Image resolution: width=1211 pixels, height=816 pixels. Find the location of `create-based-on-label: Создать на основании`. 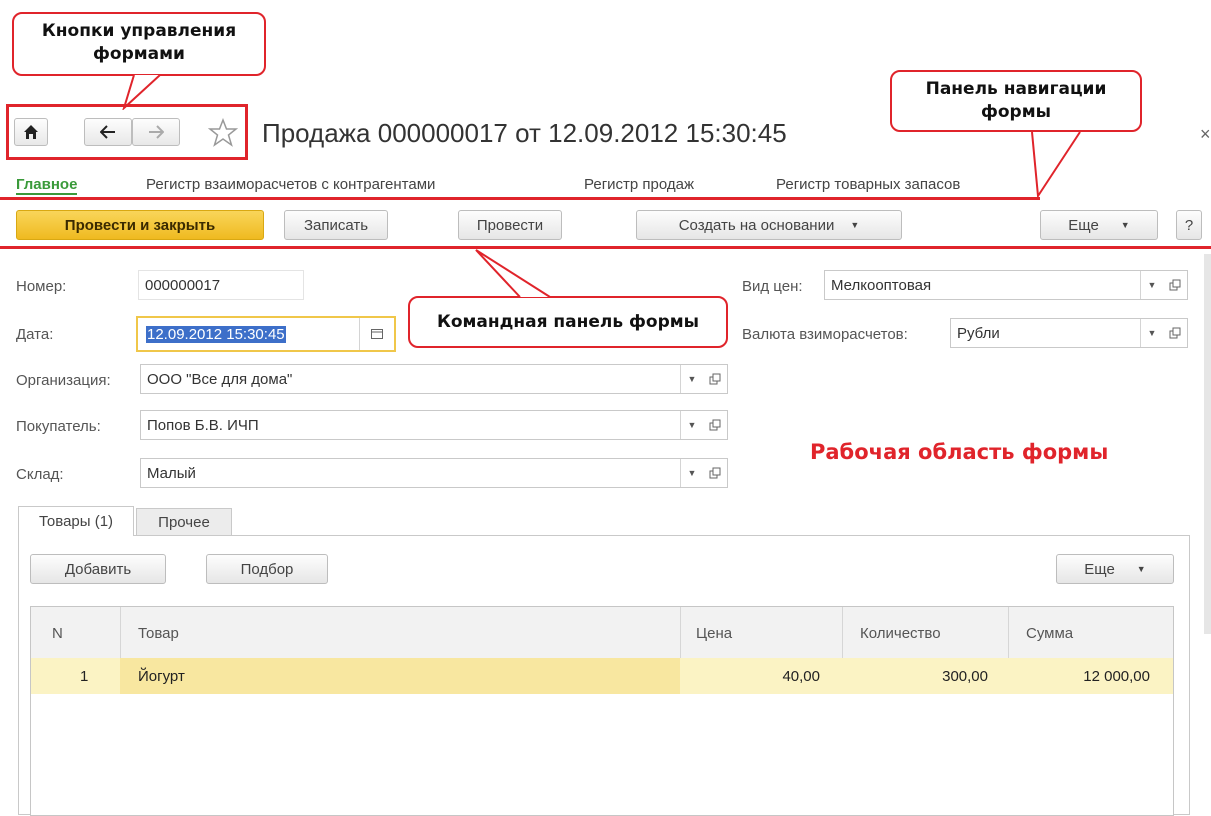

create-based-on-label: Создать на основании is located at coordinates (756, 225).